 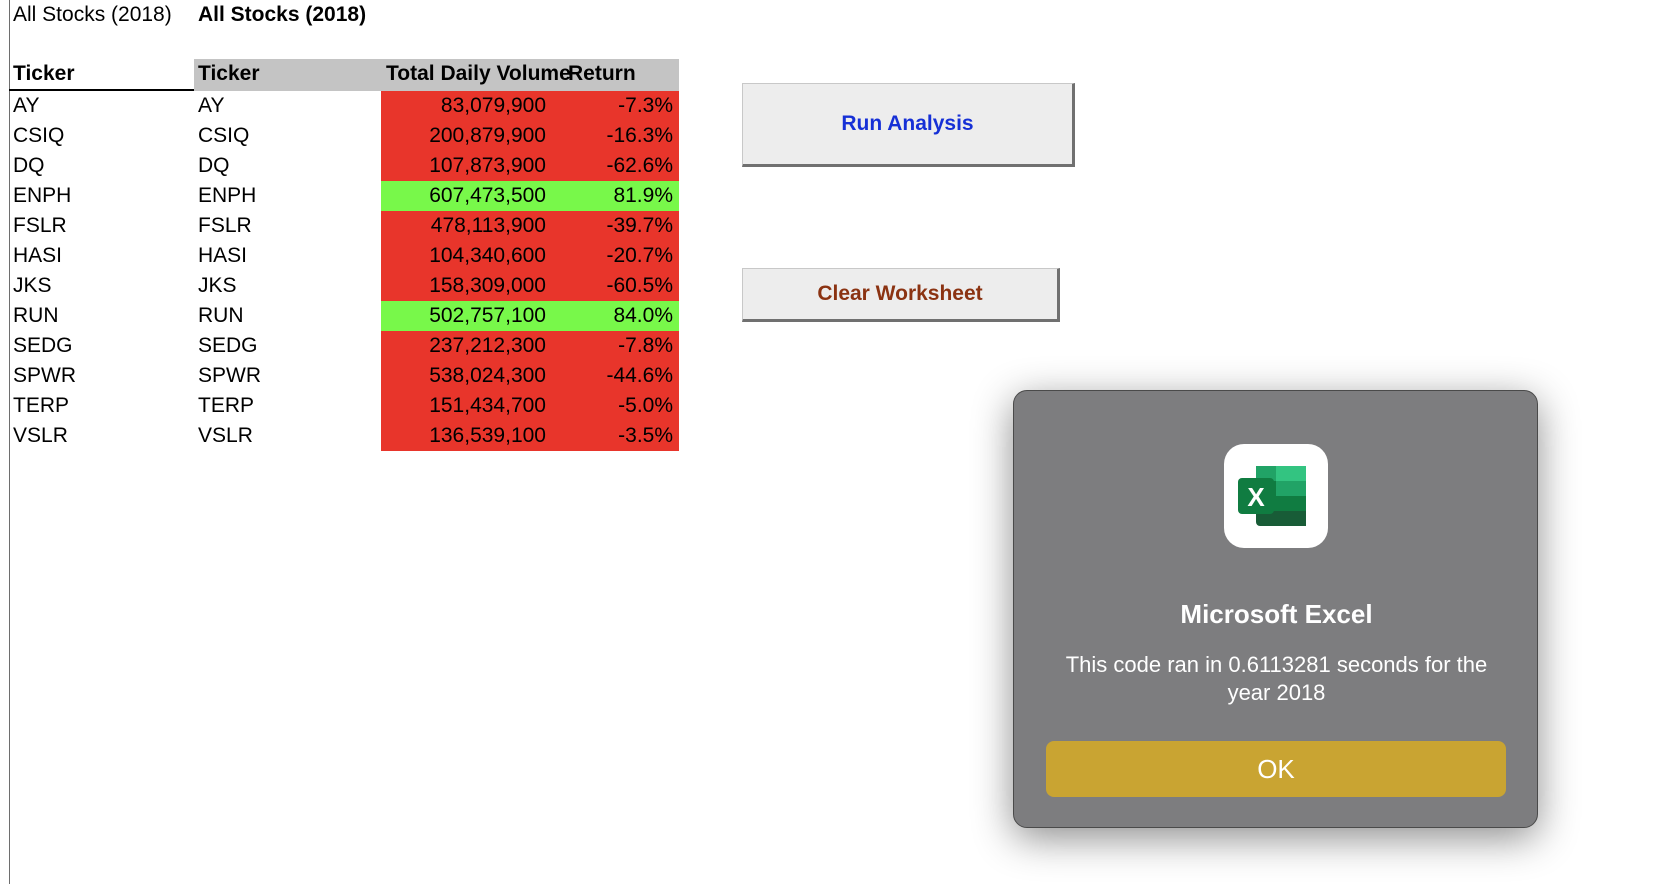 I want to click on ticker-cell-right: JKS, so click(x=217, y=286).